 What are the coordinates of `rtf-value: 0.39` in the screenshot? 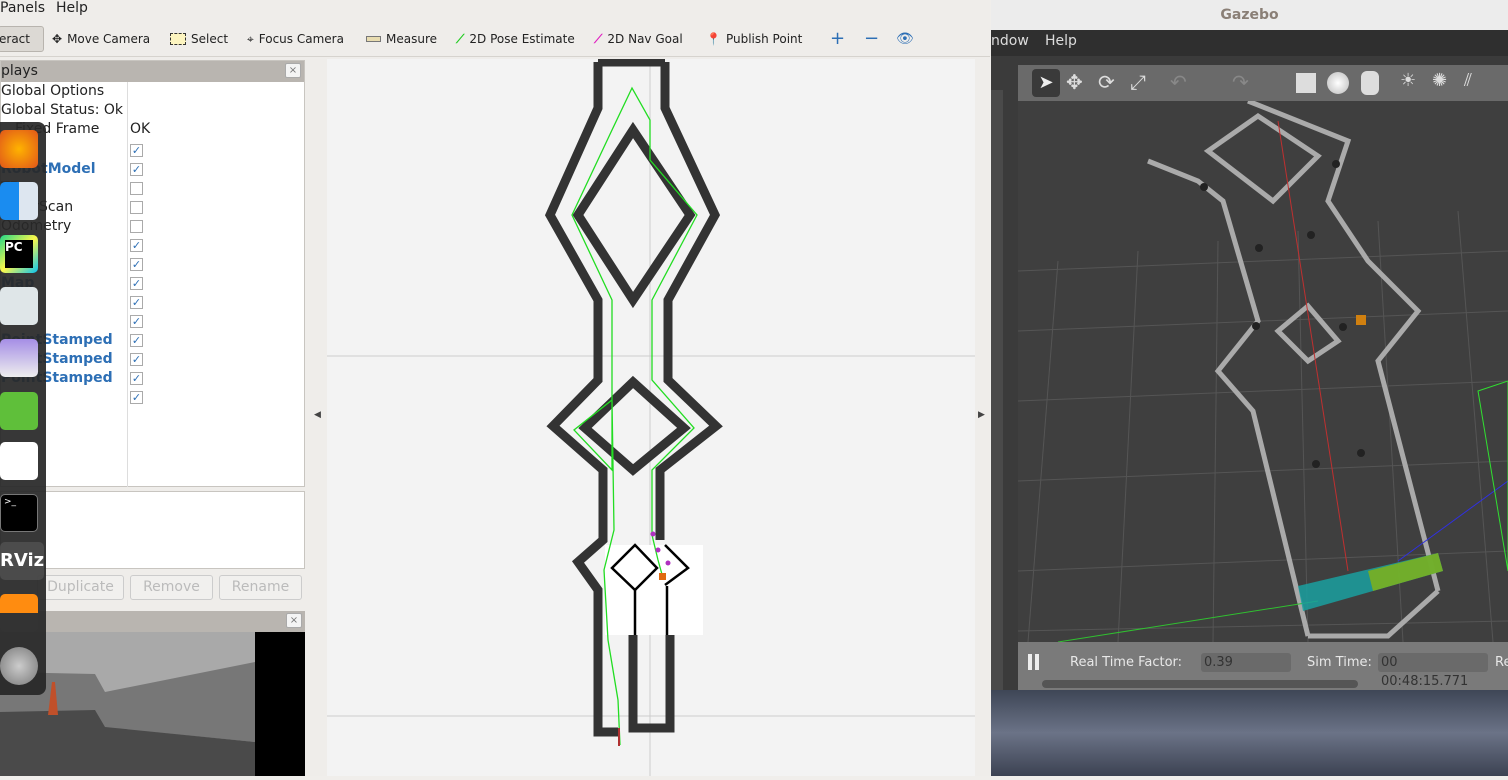 It's located at (1246, 662).